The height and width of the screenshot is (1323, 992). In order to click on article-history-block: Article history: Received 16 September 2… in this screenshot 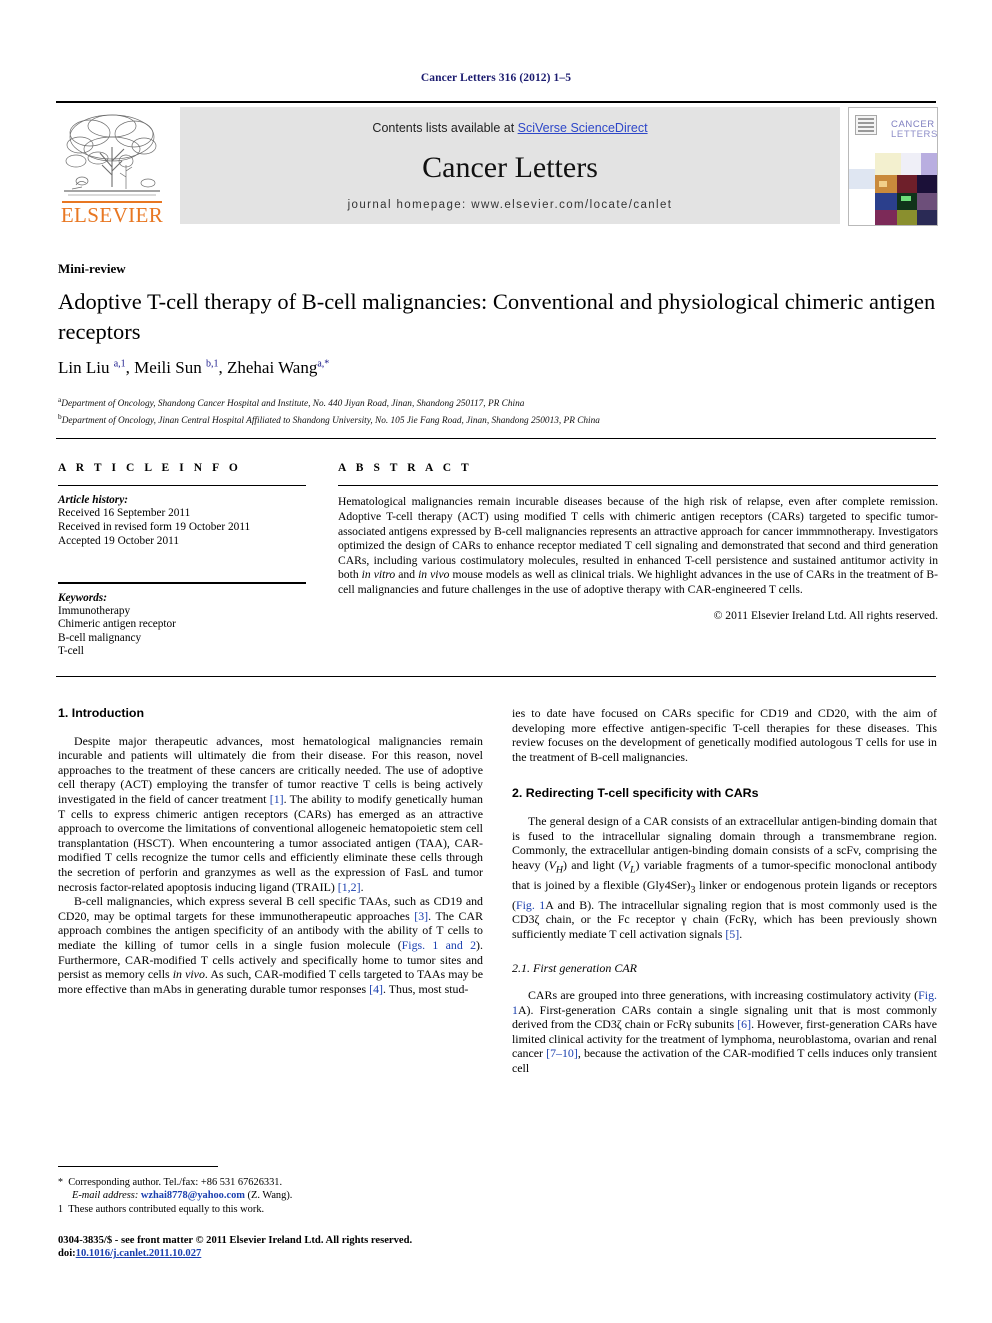, I will do `click(182, 521)`.